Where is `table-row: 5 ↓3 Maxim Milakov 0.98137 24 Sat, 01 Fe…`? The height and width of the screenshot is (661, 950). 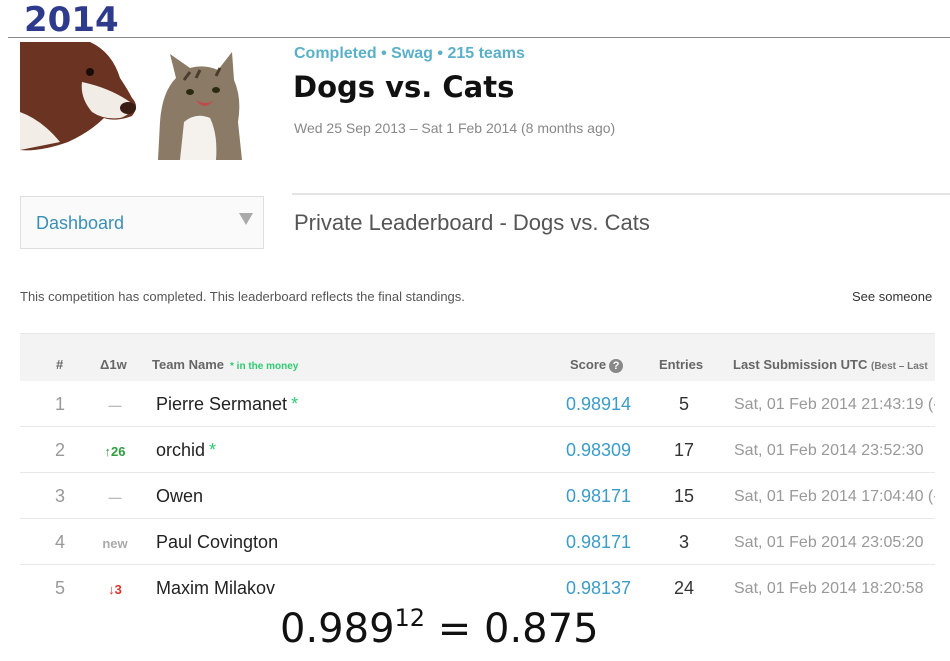
table-row: 5 ↓3 Maxim Milakov 0.98137 24 Sat, 01 Fe… is located at coordinates (477, 587).